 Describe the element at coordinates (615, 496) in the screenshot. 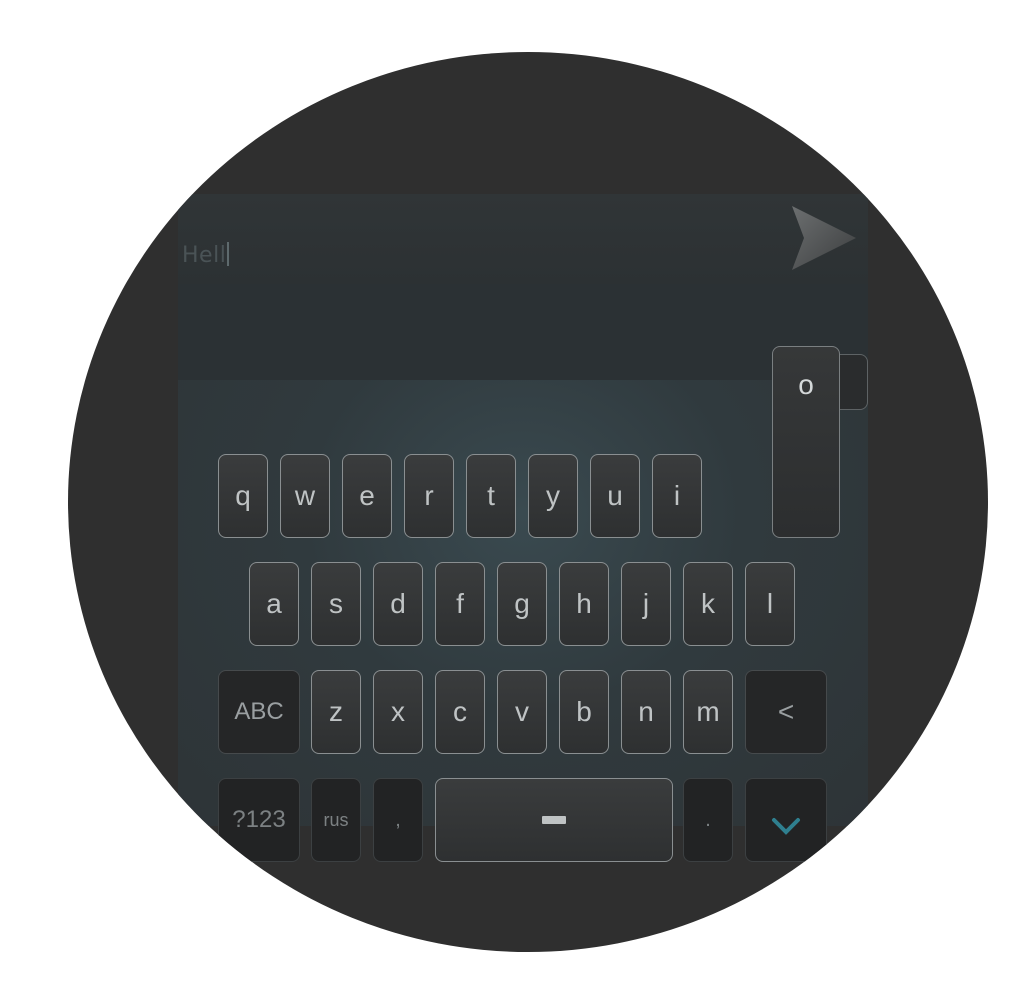

I see `key-u: u` at that location.